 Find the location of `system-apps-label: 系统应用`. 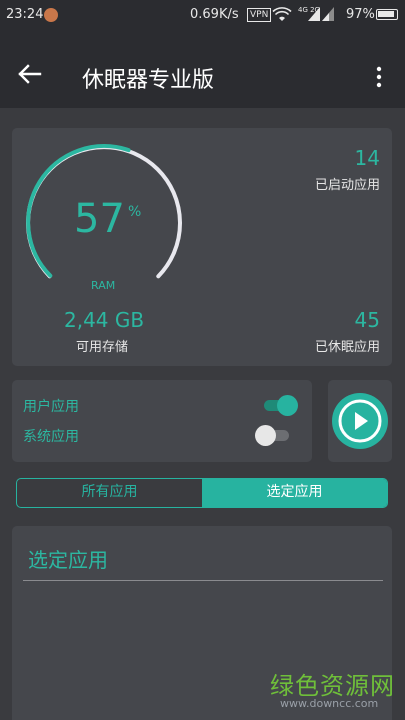

system-apps-label: 系统应用 is located at coordinates (51, 437).